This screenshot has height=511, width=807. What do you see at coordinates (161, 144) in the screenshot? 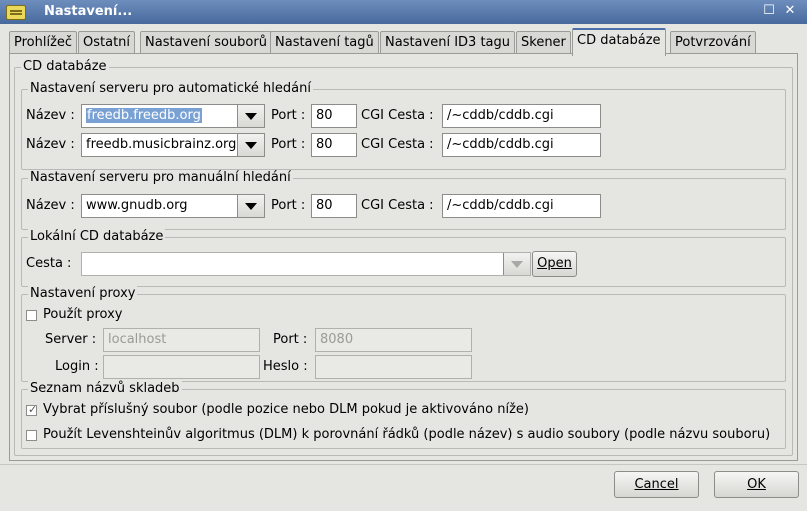
I see `auto-server-2-value: freedb.musicbrainz.org` at bounding box center [161, 144].